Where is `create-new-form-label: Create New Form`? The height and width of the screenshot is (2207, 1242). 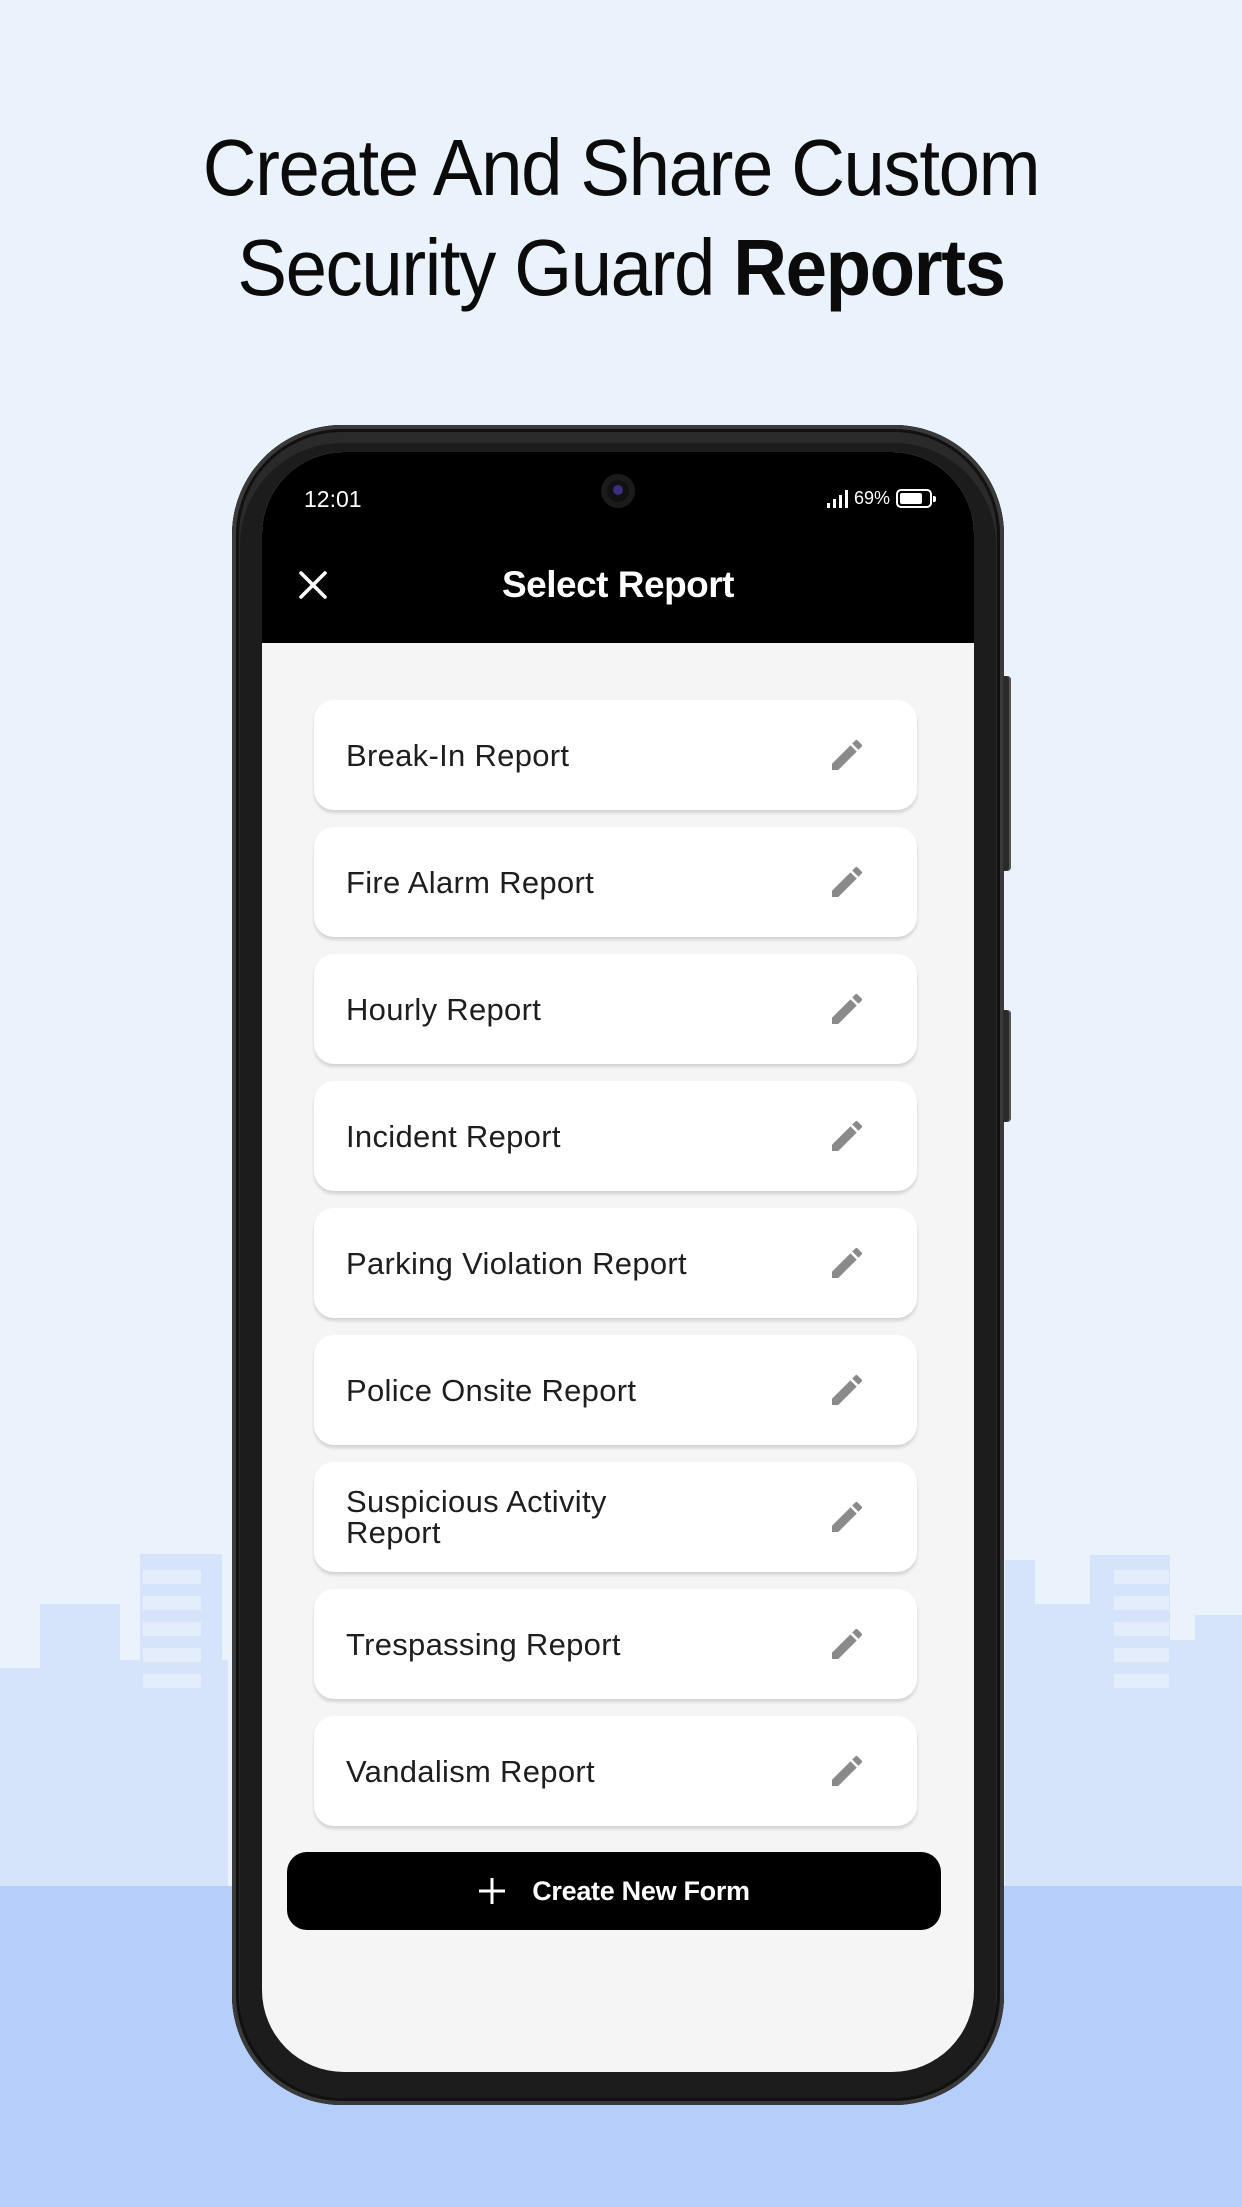
create-new-form-label: Create New Form is located at coordinates (641, 1890).